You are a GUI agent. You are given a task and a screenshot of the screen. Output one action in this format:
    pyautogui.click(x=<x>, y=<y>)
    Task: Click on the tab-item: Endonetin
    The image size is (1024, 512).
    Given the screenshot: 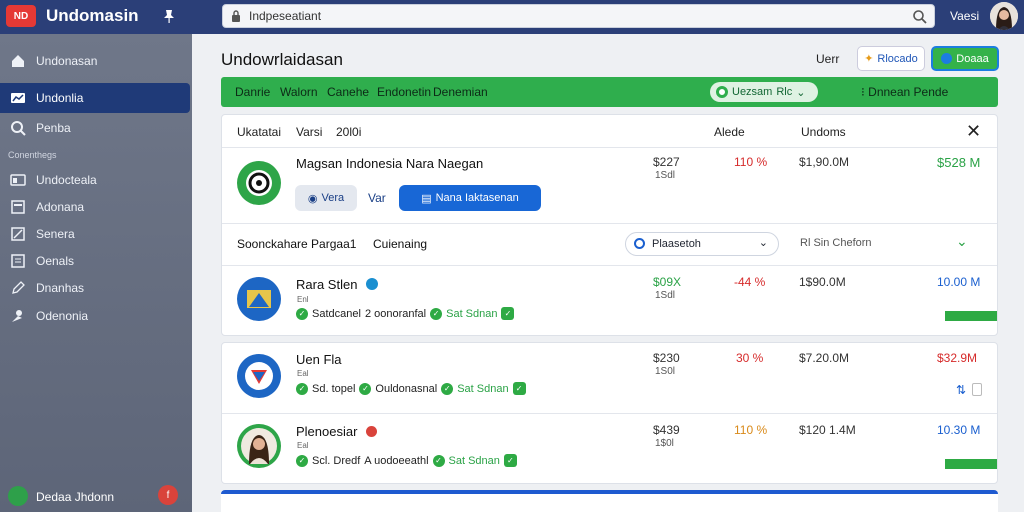 What is the action you would take?
    pyautogui.click(x=404, y=92)
    